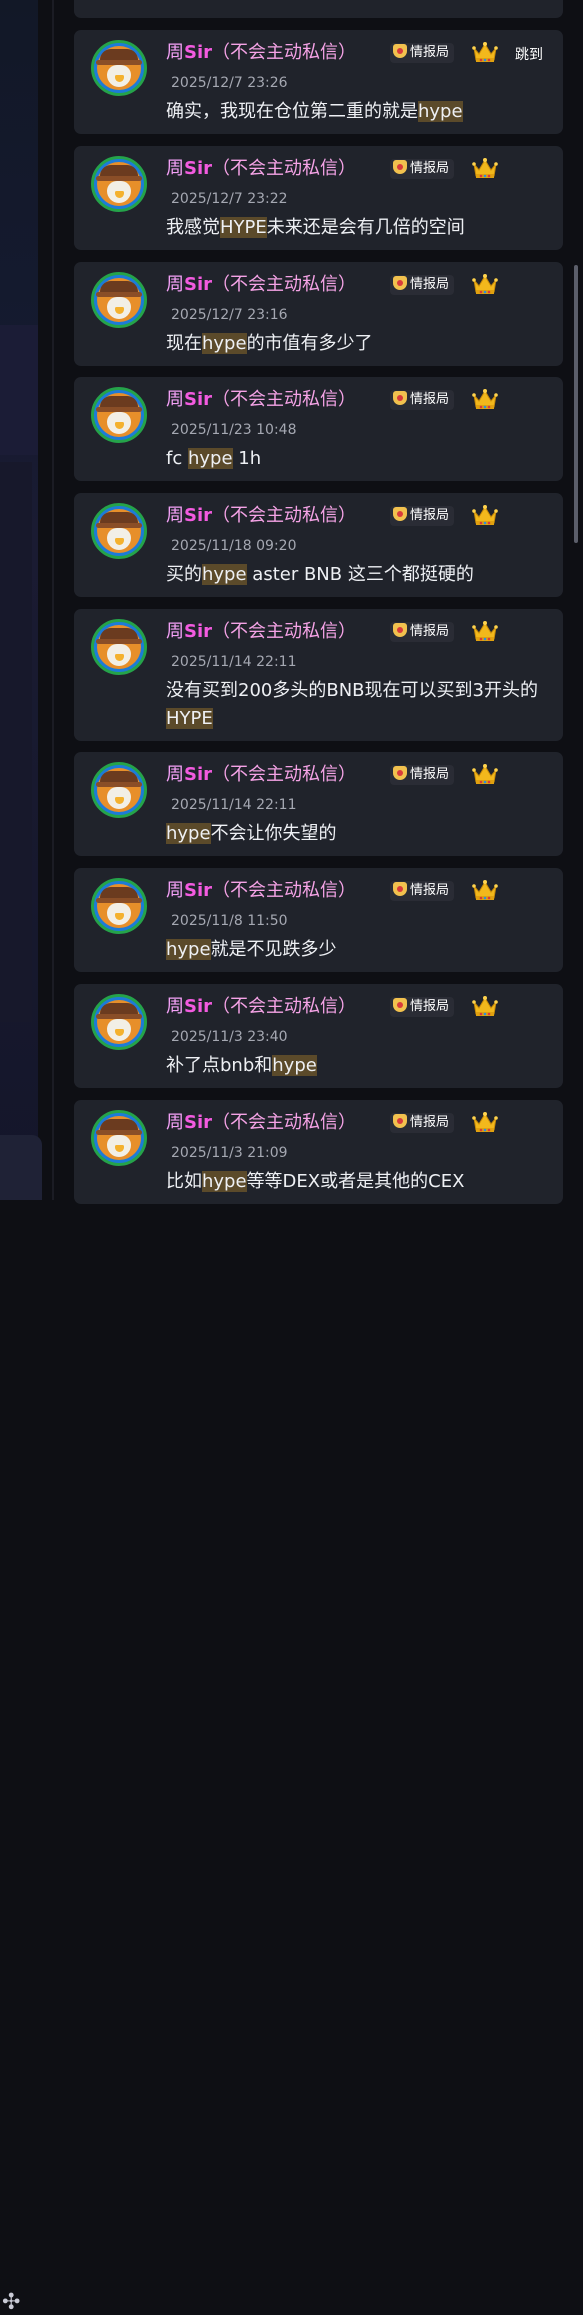 This screenshot has height=2315, width=583. I want to click on left-sidebar: ✣, so click(21, 1157).